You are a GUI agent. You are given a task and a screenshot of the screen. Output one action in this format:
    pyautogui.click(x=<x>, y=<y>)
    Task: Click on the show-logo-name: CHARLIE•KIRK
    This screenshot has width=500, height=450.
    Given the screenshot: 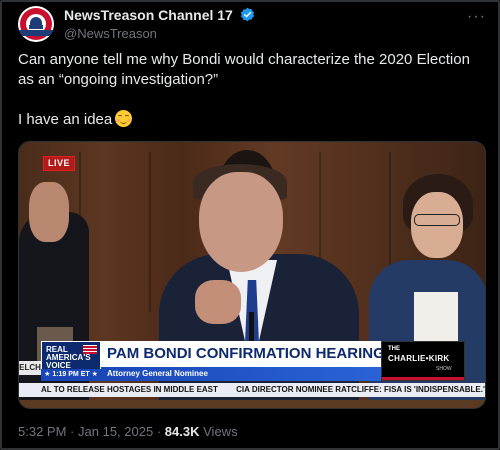 What is the action you would take?
    pyautogui.click(x=419, y=358)
    